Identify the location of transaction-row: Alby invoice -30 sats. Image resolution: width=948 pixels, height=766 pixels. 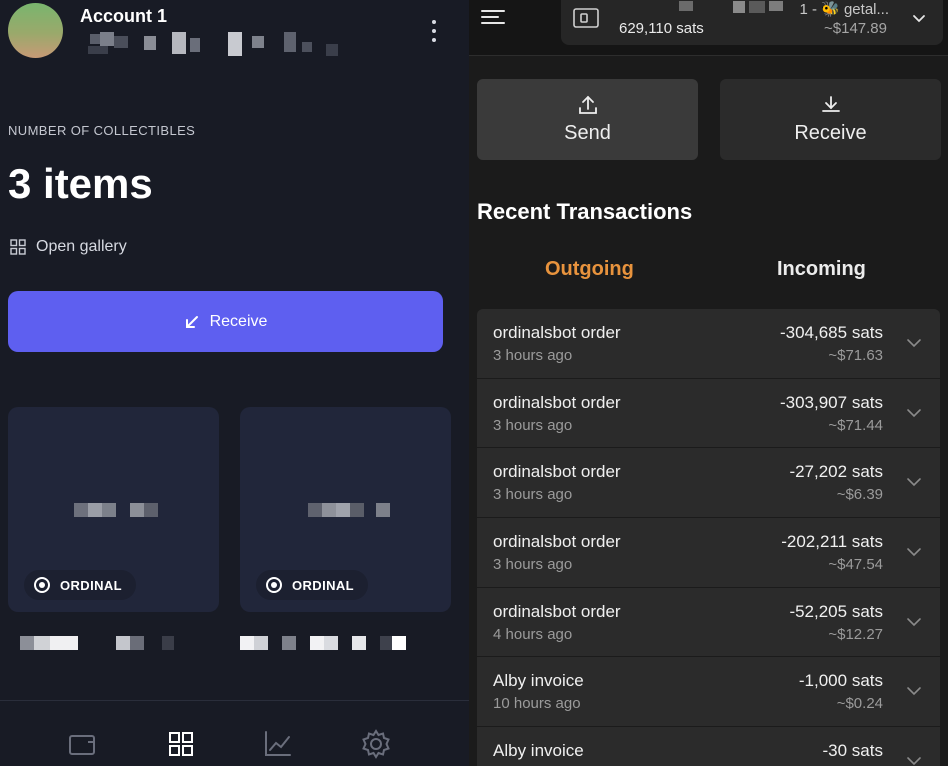
(708, 746).